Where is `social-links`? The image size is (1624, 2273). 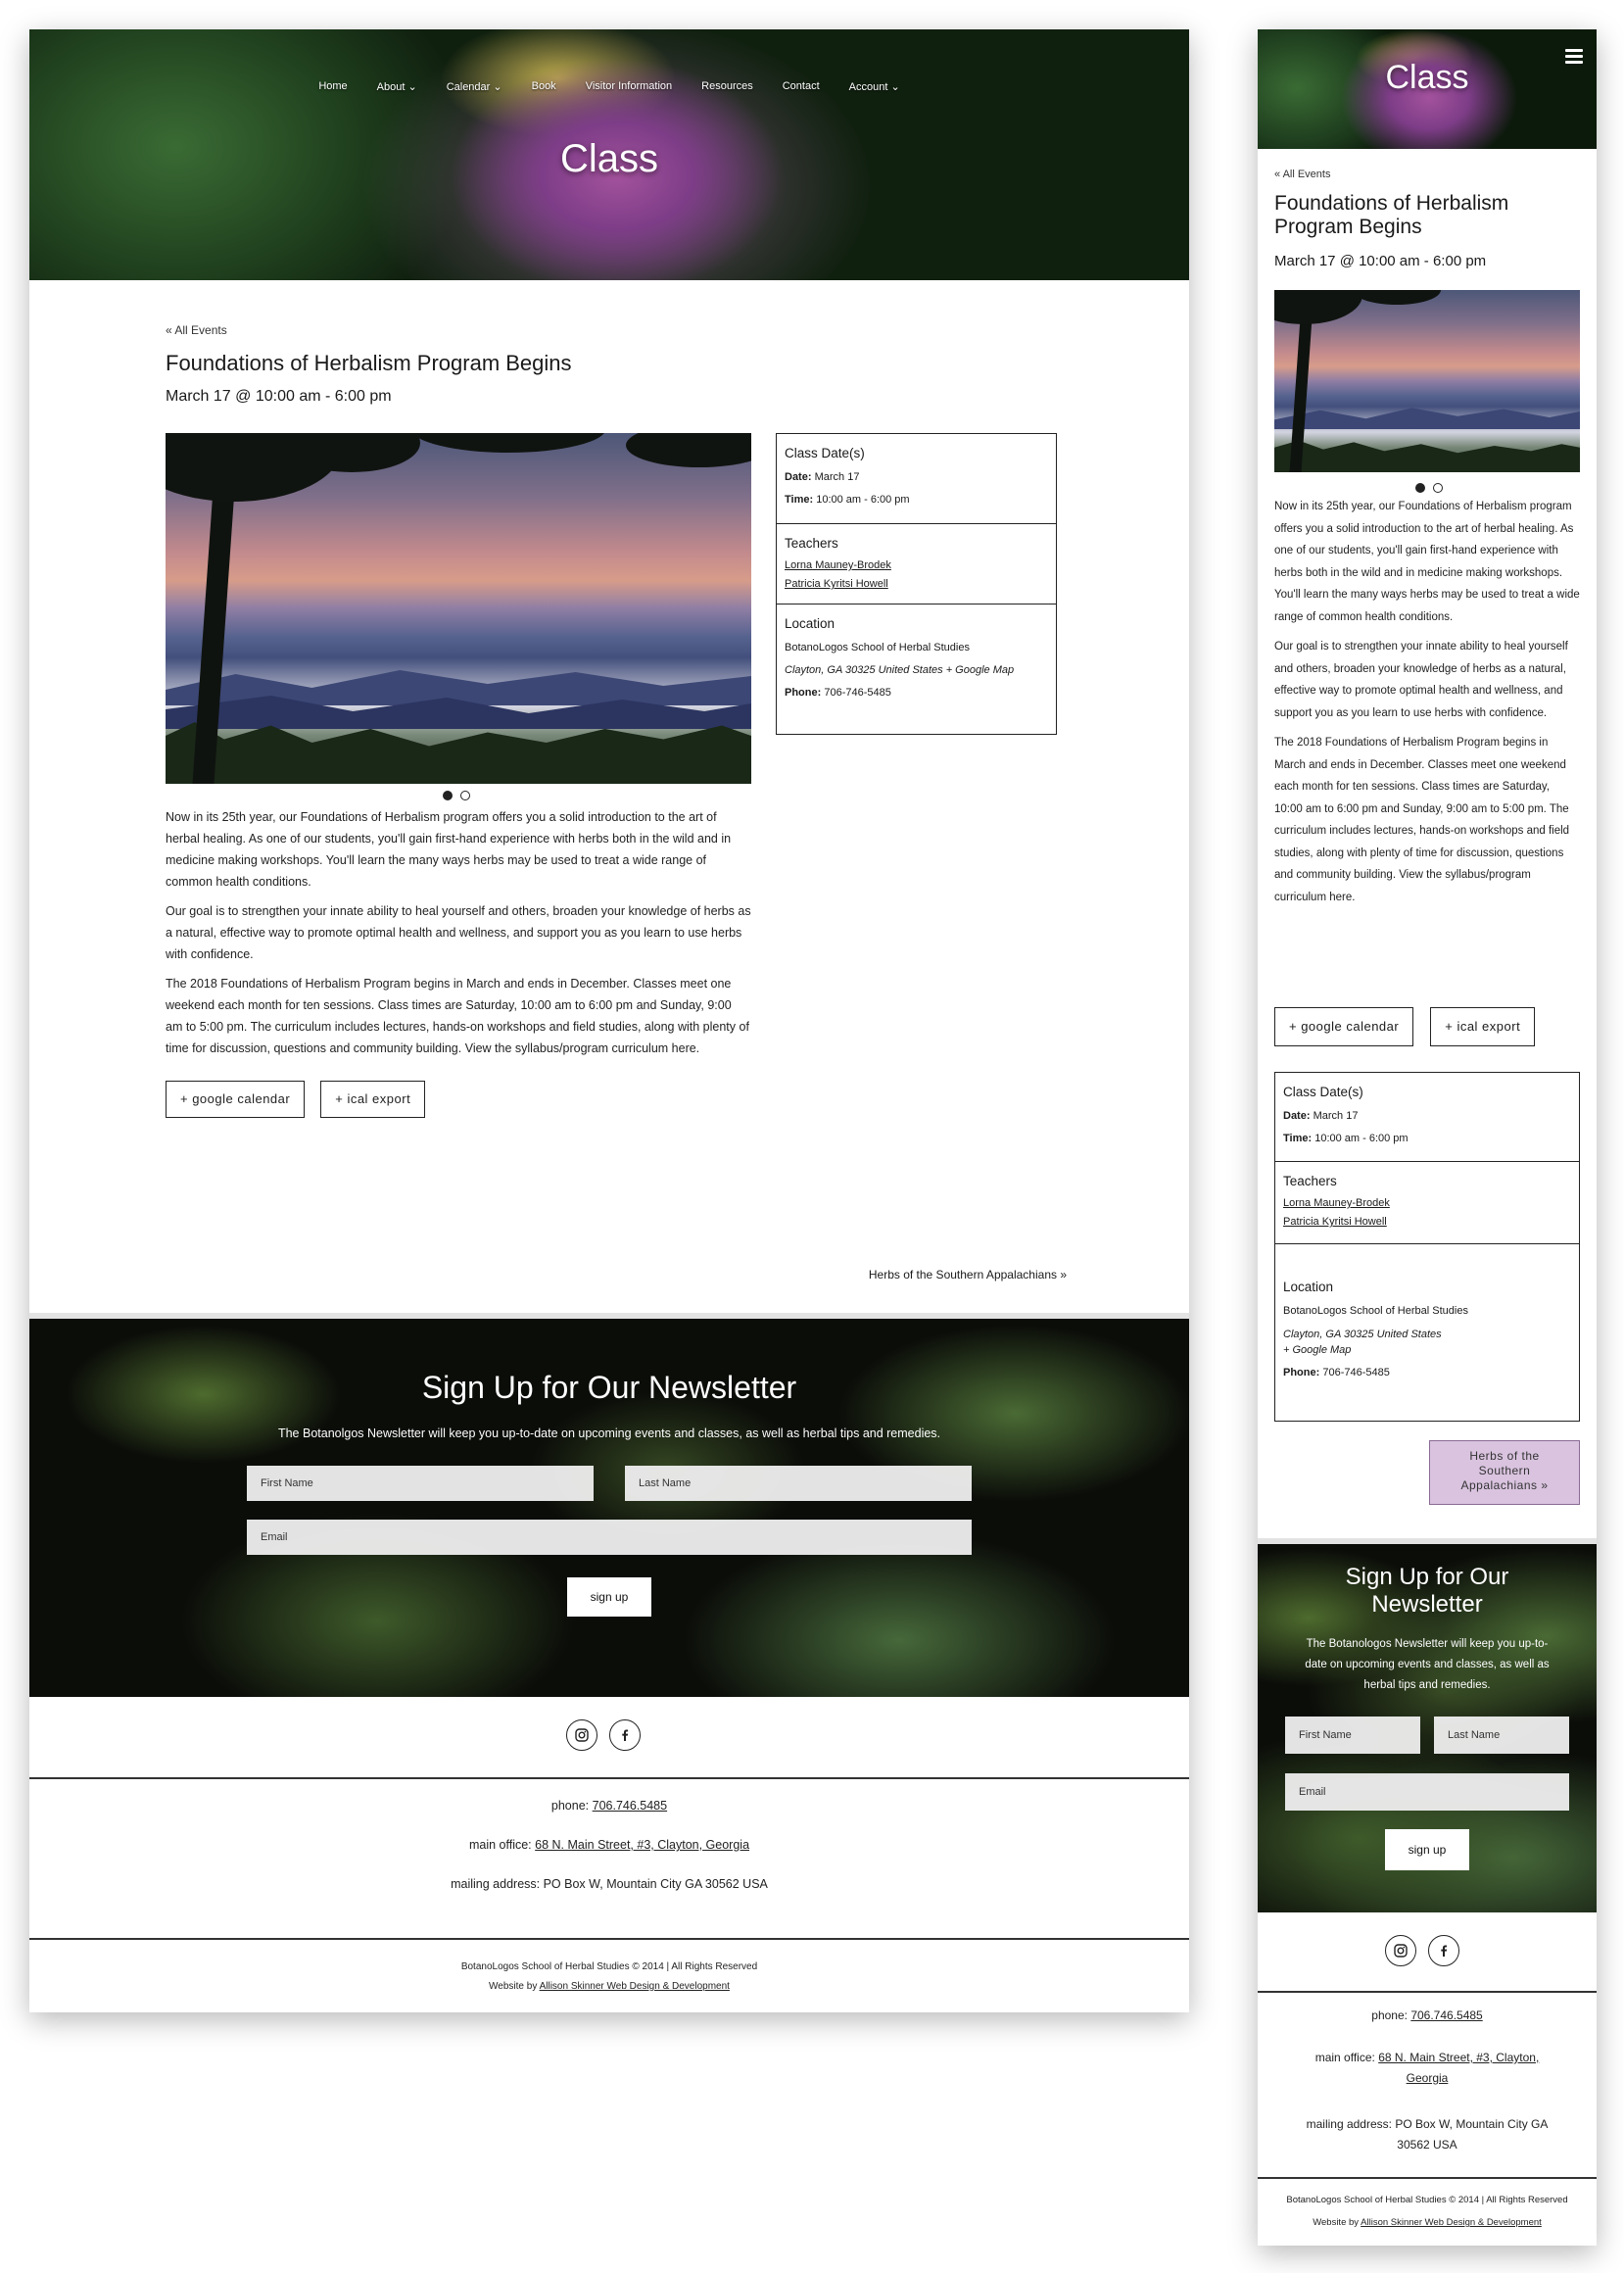 social-links is located at coordinates (603, 1735).